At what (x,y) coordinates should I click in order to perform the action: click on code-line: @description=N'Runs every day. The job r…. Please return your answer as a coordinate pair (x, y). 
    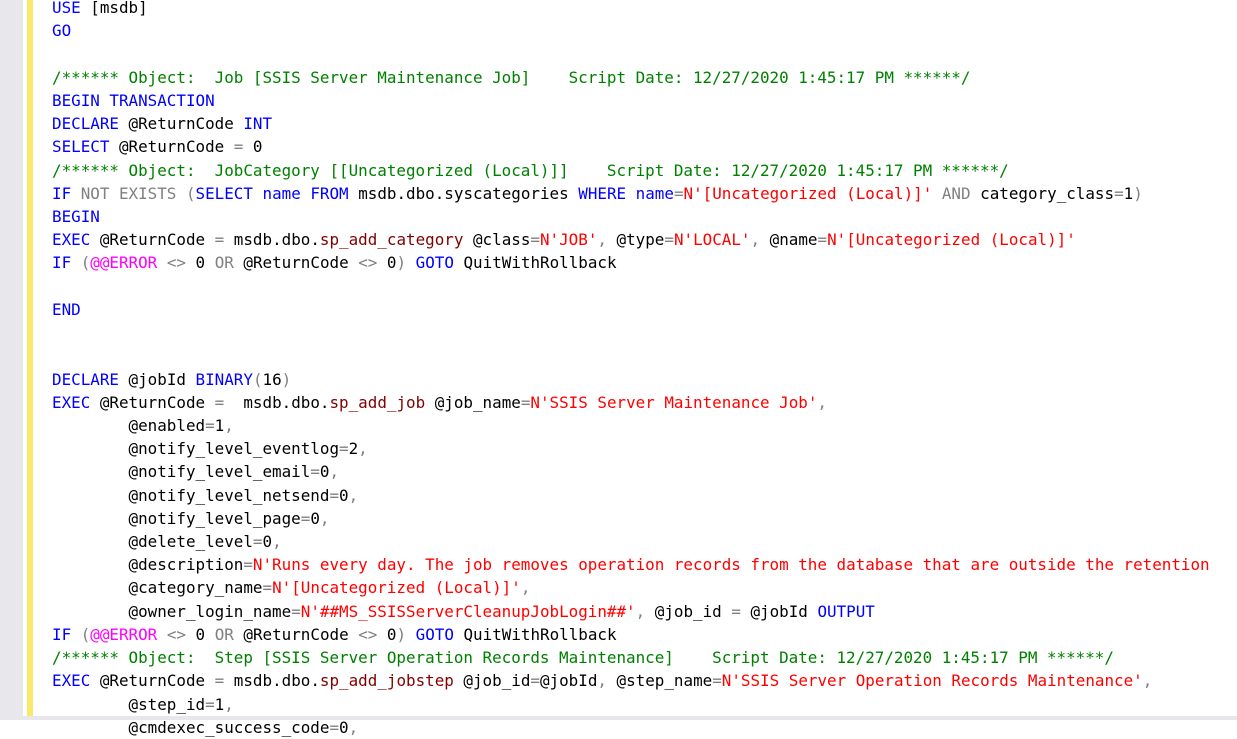
    Looking at the image, I should click on (644, 564).